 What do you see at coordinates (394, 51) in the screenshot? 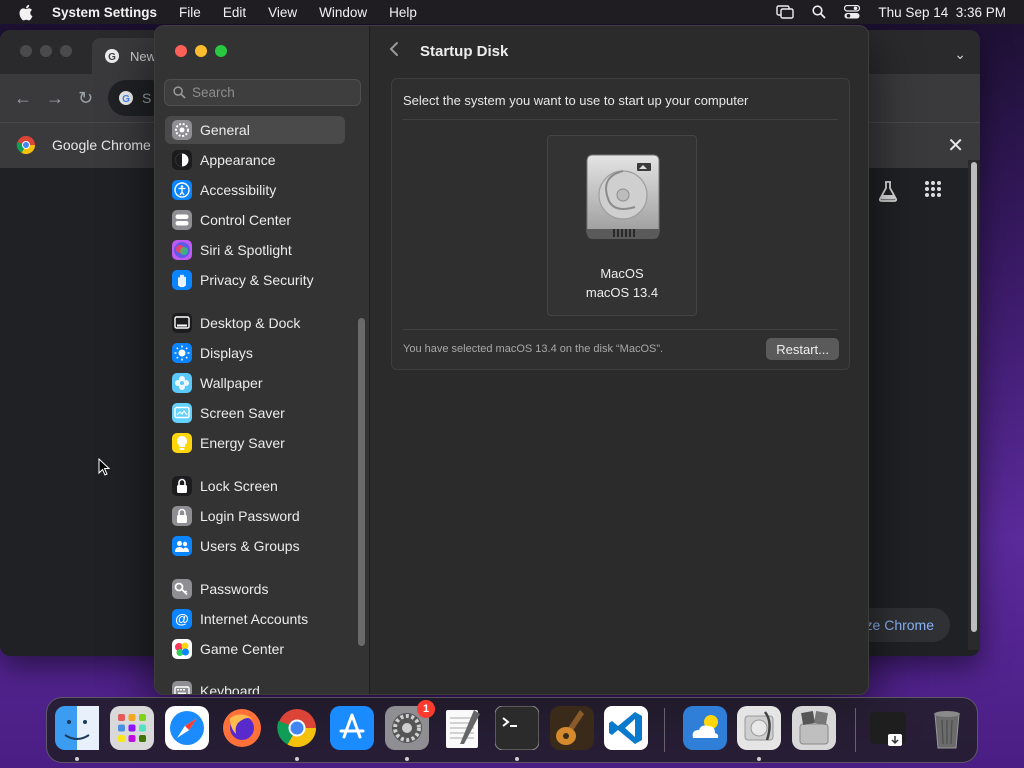
I see `back-chevron-icon` at bounding box center [394, 51].